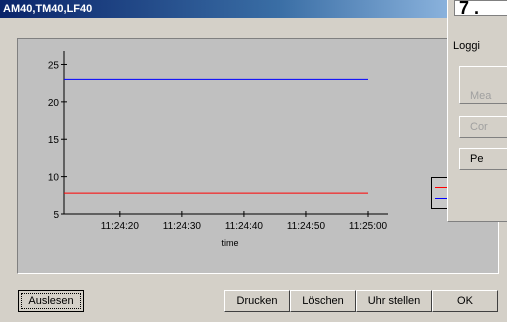 This screenshot has height=322, width=507. Describe the element at coordinates (54, 178) in the screenshot. I see `y-tick-label: 10` at that location.